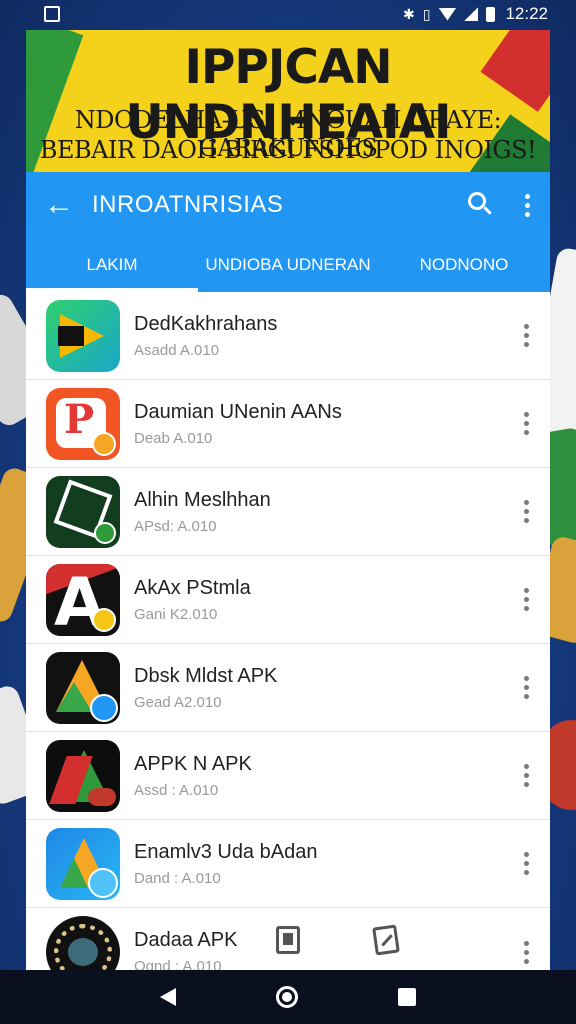  I want to click on bluetooth-icon: ✱, so click(409, 13).